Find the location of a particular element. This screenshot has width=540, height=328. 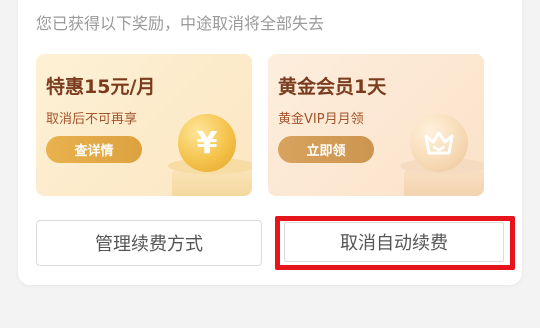

yen-symbol: ¥ is located at coordinates (207, 143).